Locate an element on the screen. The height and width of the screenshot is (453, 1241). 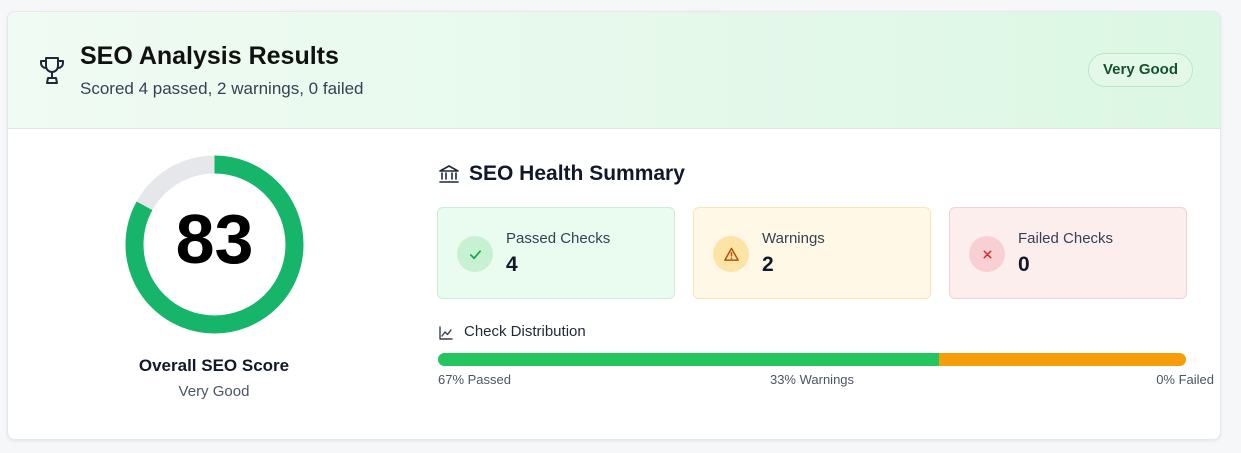
warnings-label: Warnings is located at coordinates (793, 238).